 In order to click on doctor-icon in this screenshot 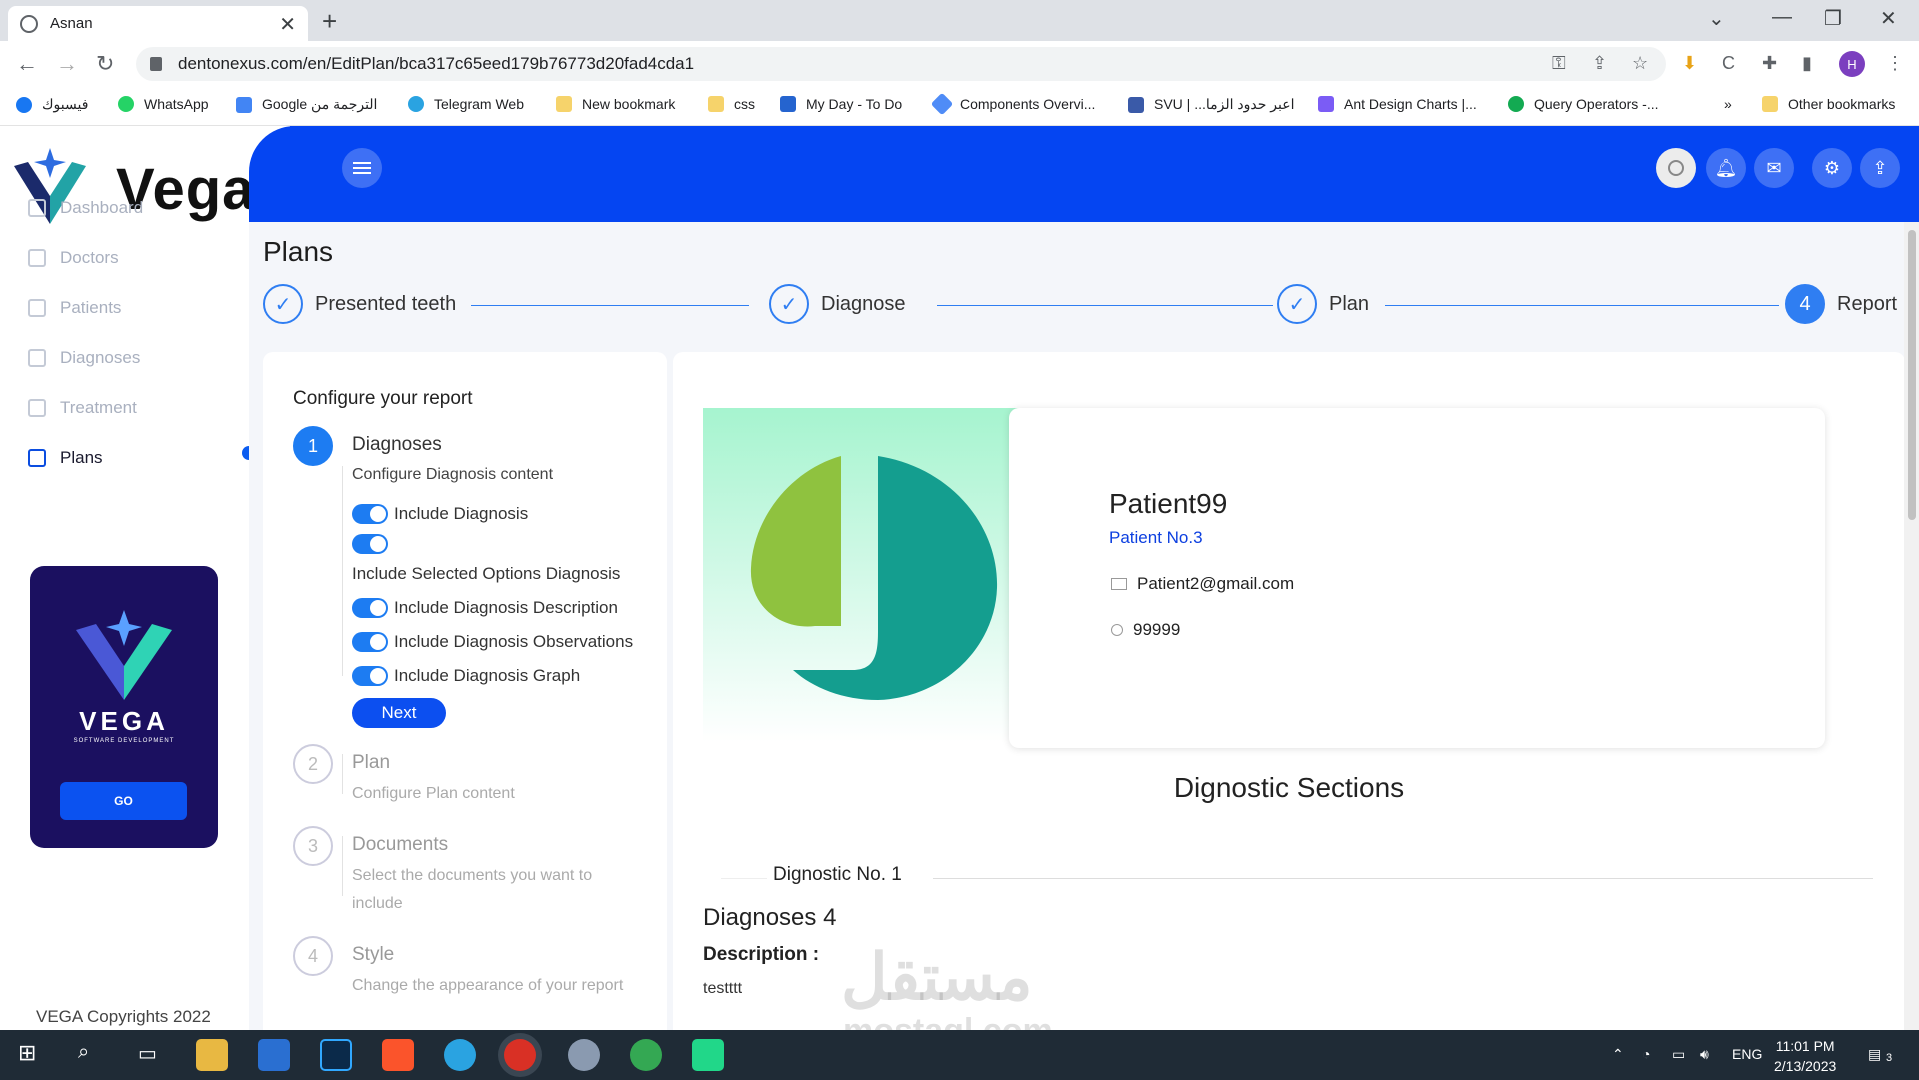, I will do `click(37, 258)`.